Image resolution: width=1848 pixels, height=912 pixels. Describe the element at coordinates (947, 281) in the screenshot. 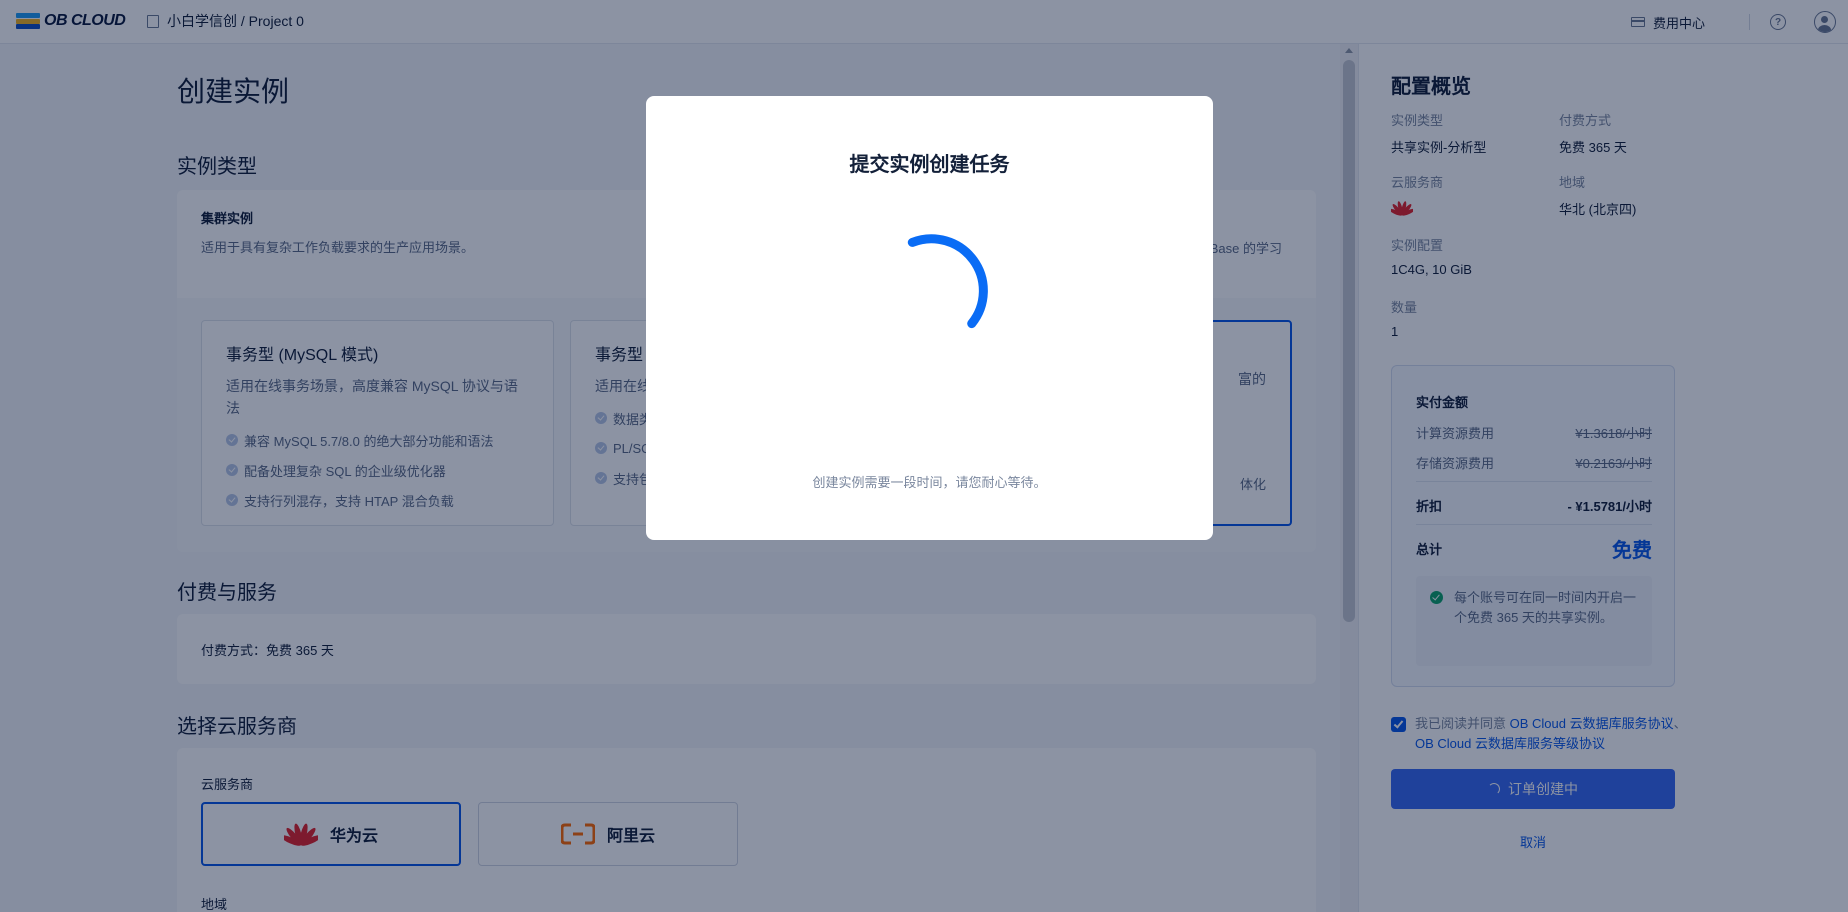

I see `loading-spinner-icon` at that location.